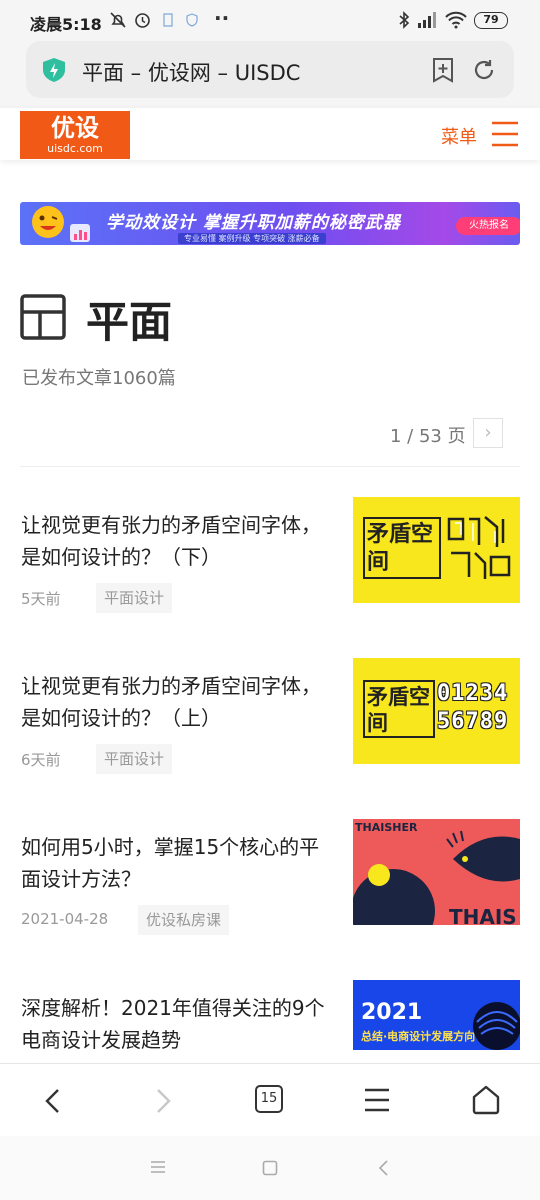  Describe the element at coordinates (142, 20) in the screenshot. I see `alarm-icon` at that location.